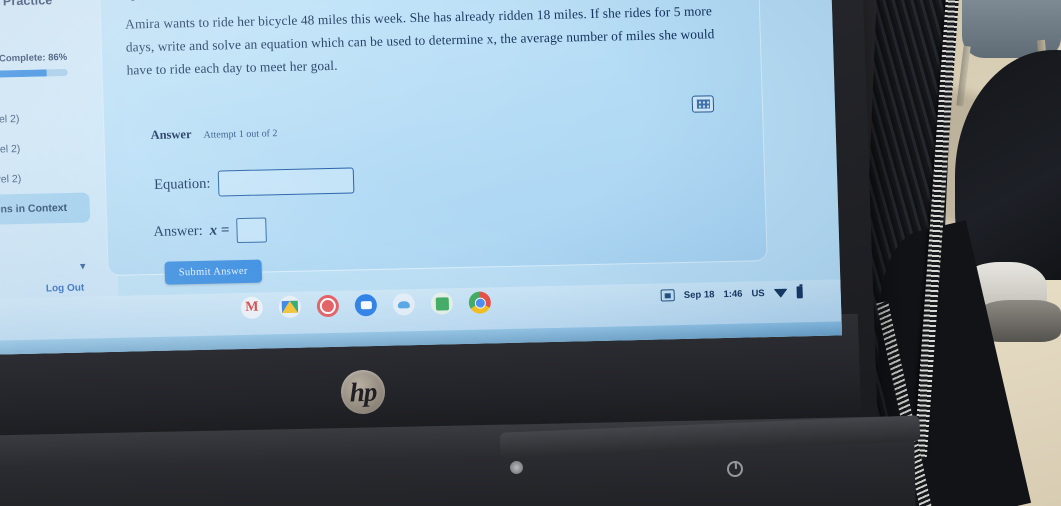 The width and height of the screenshot is (1061, 506). What do you see at coordinates (34, 58) in the screenshot?
I see `completion-label: Complete: 86%` at bounding box center [34, 58].